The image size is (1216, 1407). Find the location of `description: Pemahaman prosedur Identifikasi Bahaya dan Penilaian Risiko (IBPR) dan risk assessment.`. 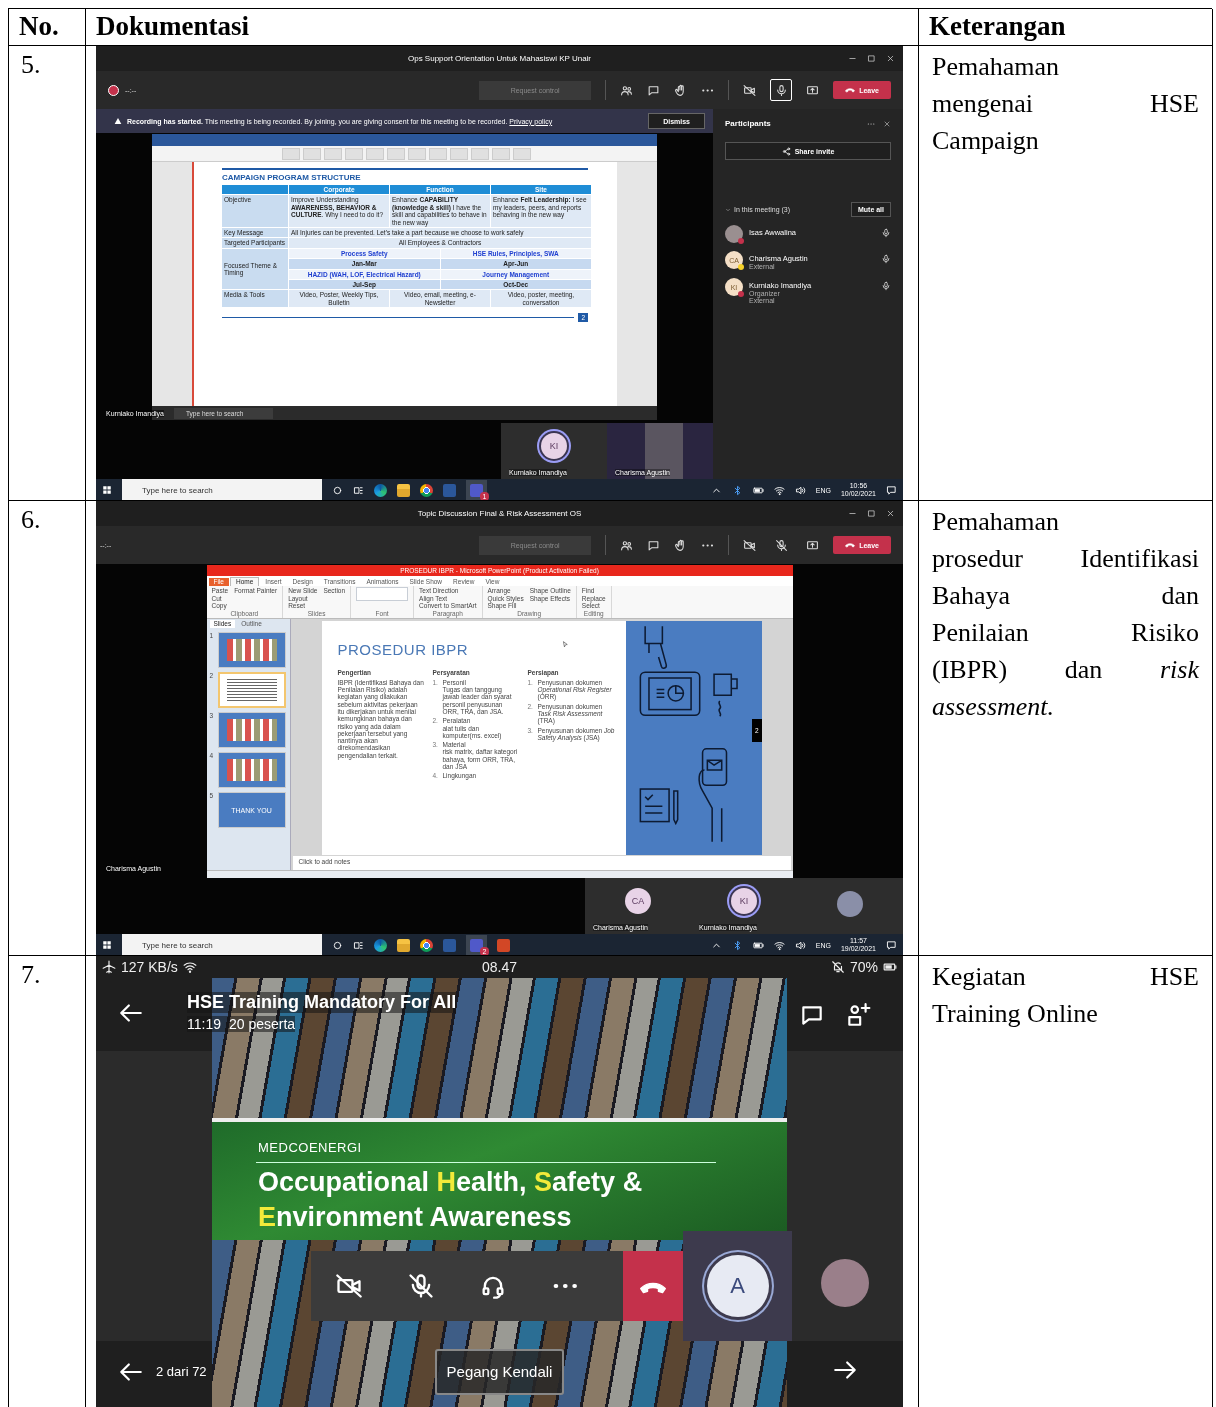

description: Pemahaman prosedur Identifikasi Bahaya dan Penilaian Risiko (IBPR) dan risk assessment. is located at coordinates (1065, 614).